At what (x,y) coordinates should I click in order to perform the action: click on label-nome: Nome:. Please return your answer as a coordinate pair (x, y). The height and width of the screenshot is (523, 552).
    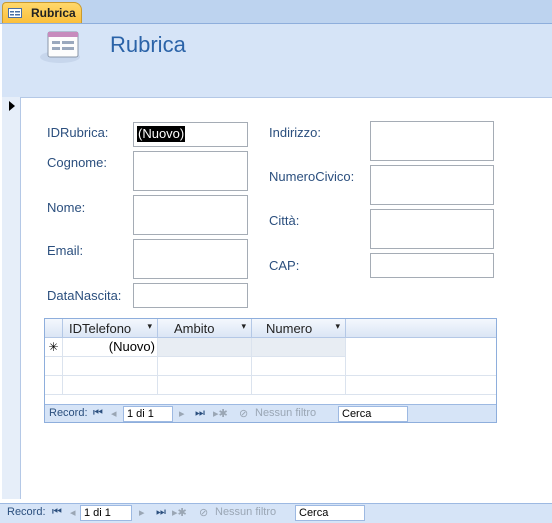
    Looking at the image, I should click on (66, 207).